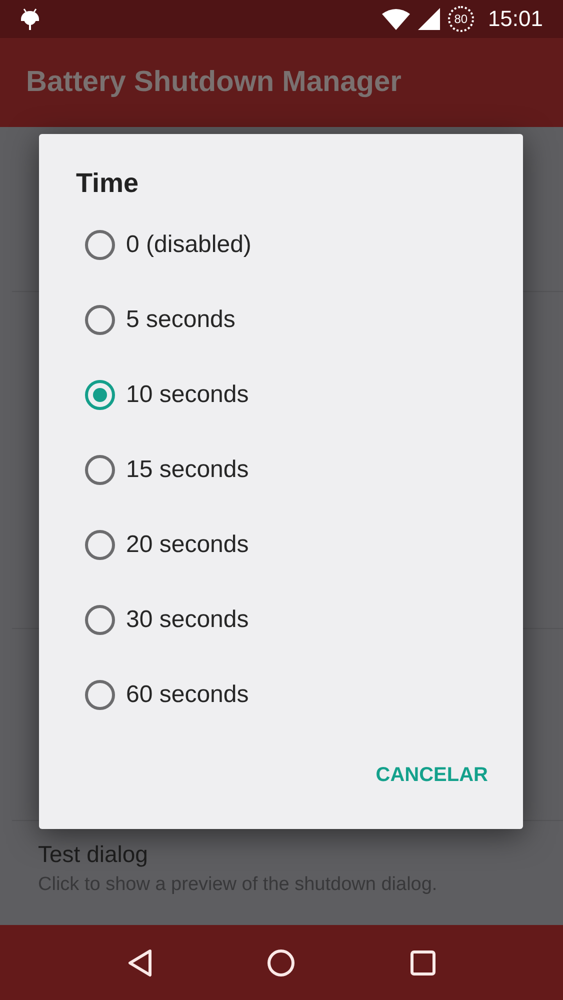 Image resolution: width=563 pixels, height=1000 pixels. I want to click on battery-level: 80, so click(461, 19).